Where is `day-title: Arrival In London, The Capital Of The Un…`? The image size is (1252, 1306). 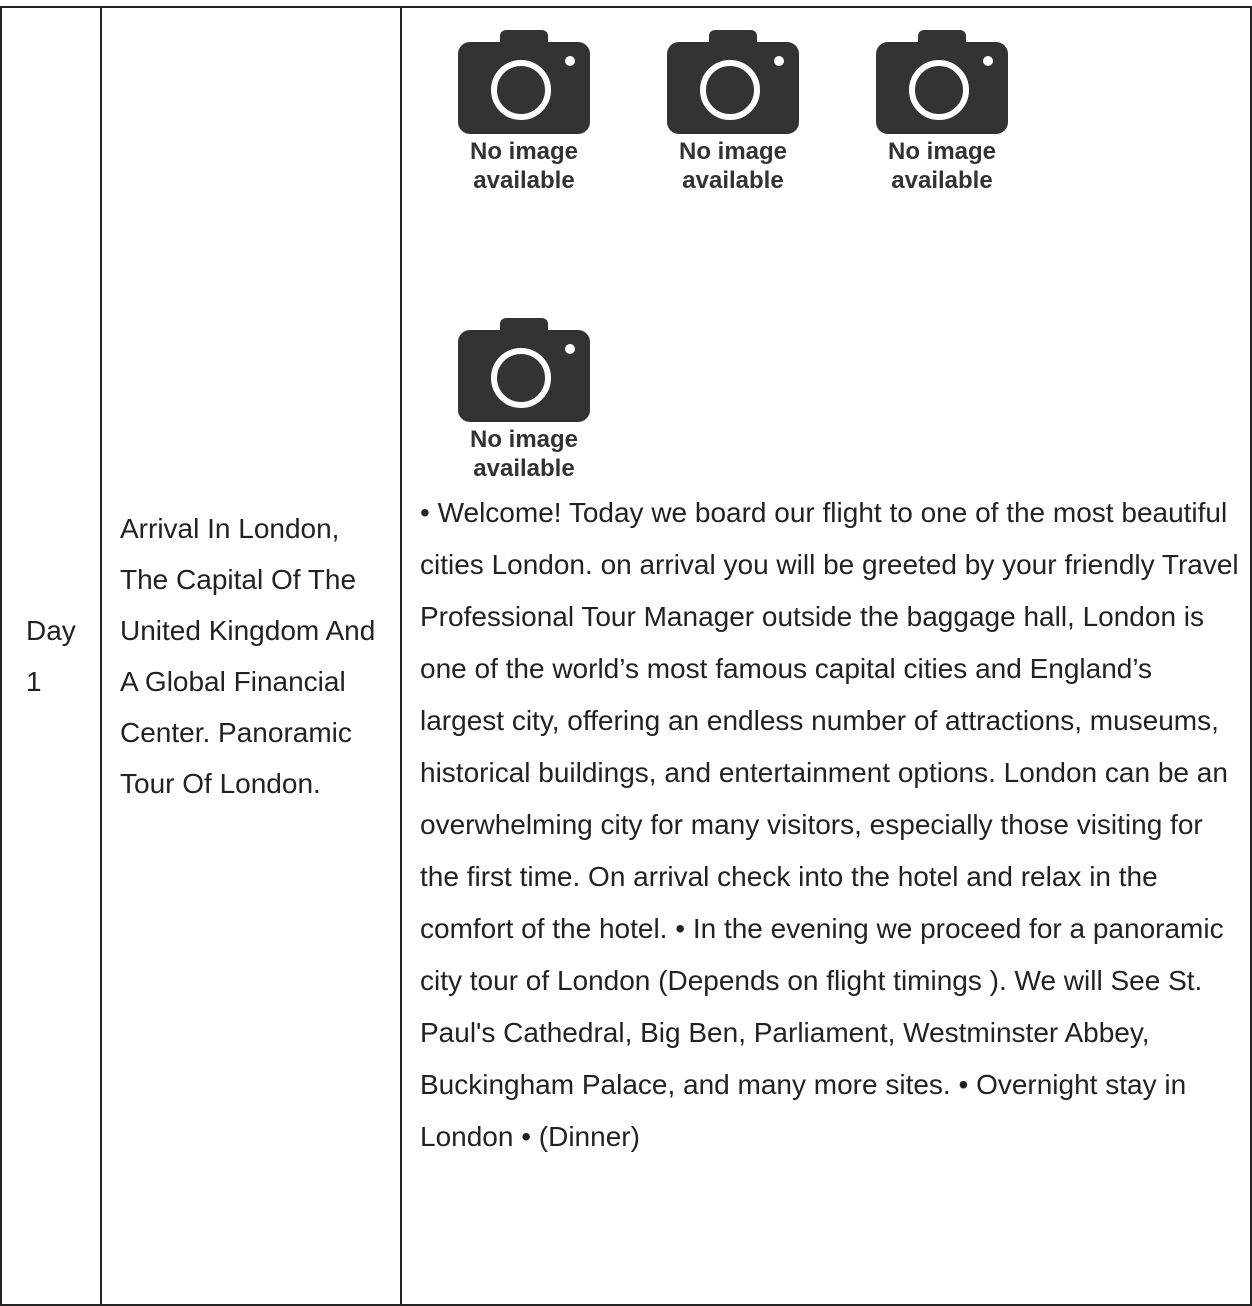
day-title: Arrival In London, The Capital Of The Un… is located at coordinates (248, 656).